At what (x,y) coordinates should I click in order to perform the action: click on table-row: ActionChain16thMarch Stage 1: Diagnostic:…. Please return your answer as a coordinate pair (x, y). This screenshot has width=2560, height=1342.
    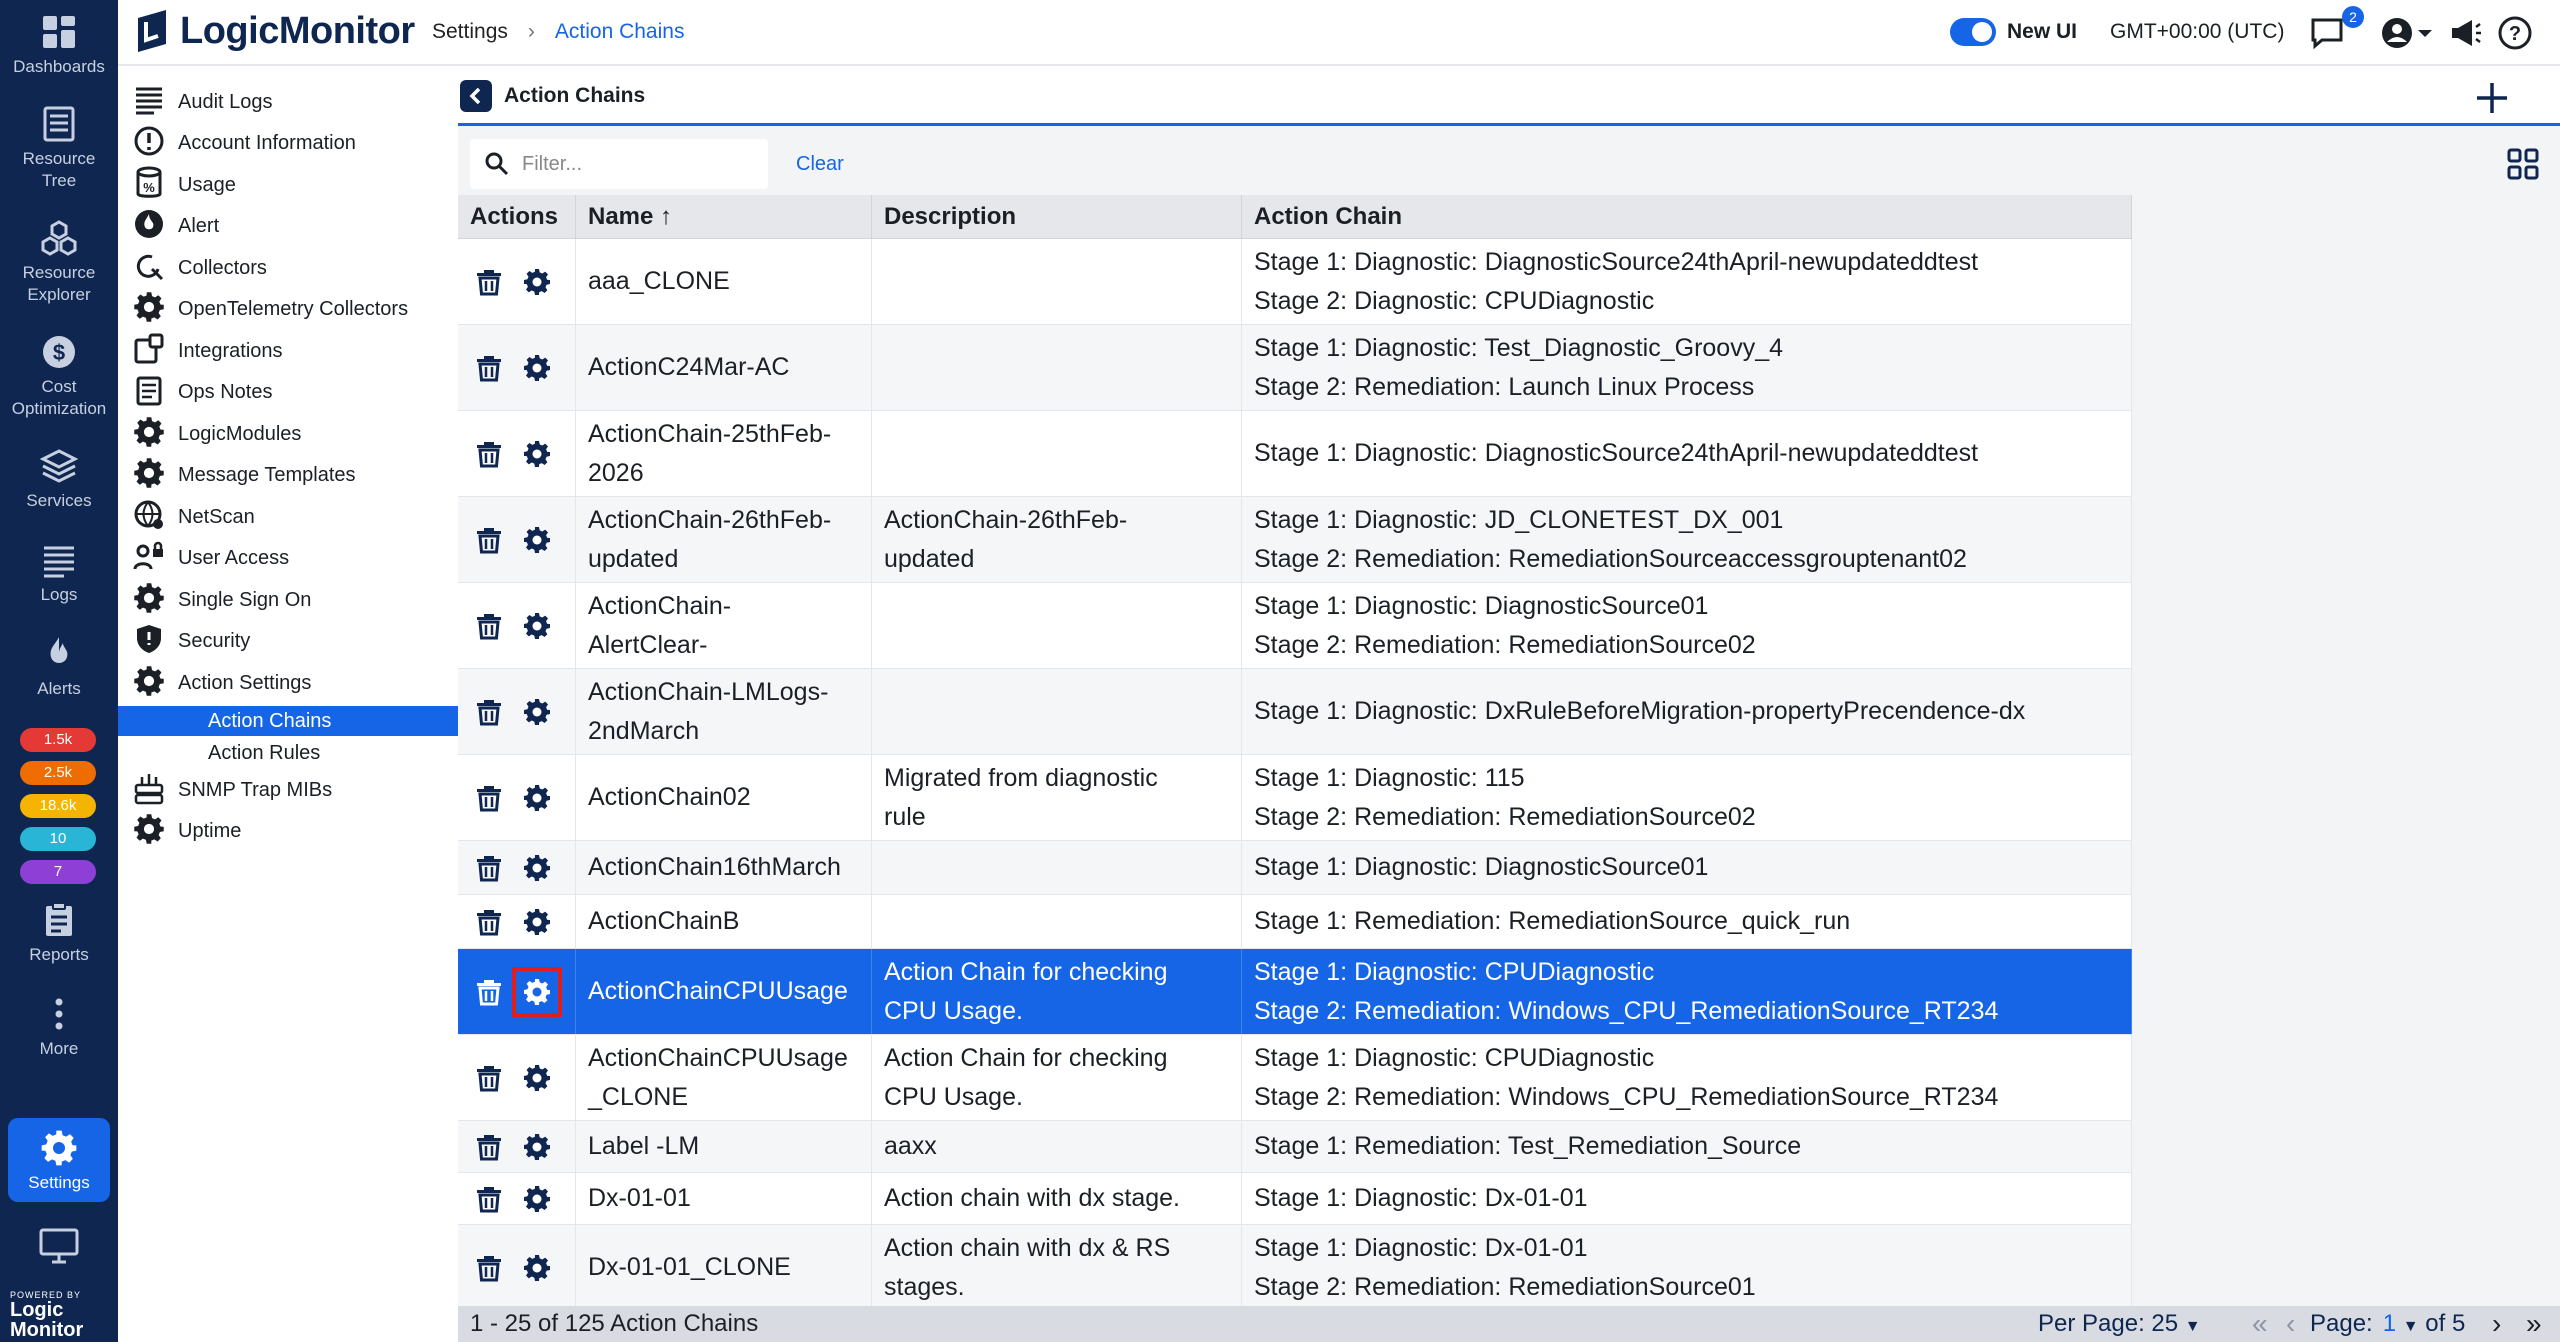
    Looking at the image, I should click on (1295, 868).